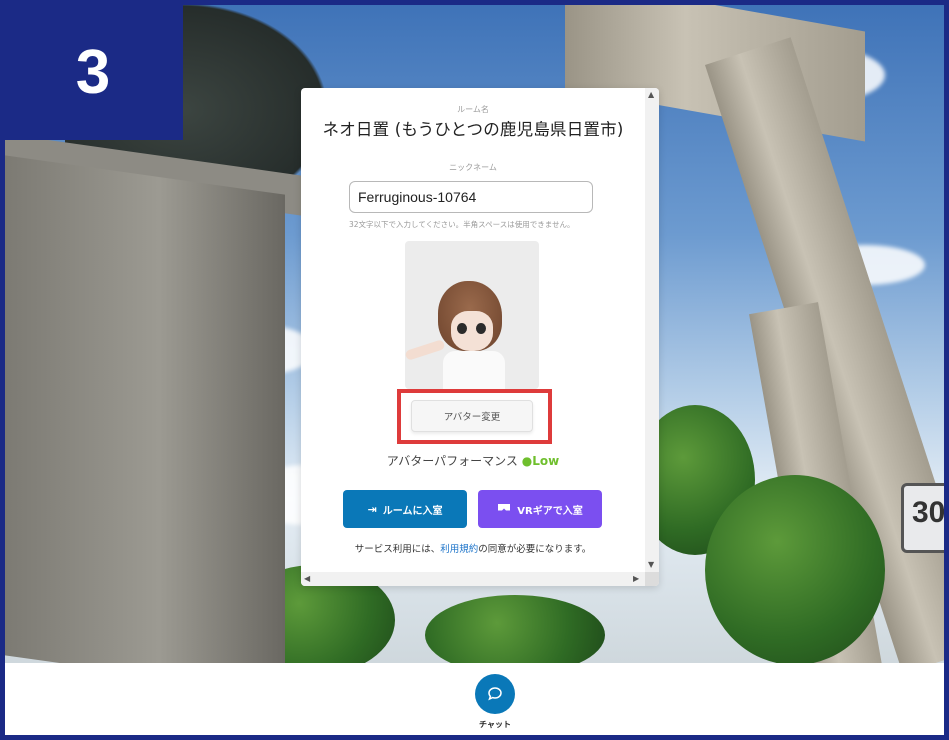  I want to click on room-name-label: ルーム名, so click(473, 109).